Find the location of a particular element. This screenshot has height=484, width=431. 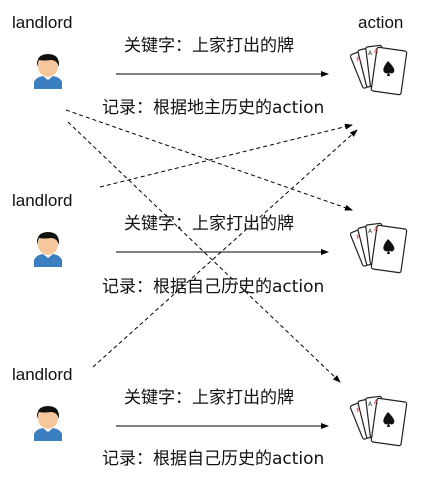

keyword-text-3: 关键字：上家打出的牌 is located at coordinates (209, 398).